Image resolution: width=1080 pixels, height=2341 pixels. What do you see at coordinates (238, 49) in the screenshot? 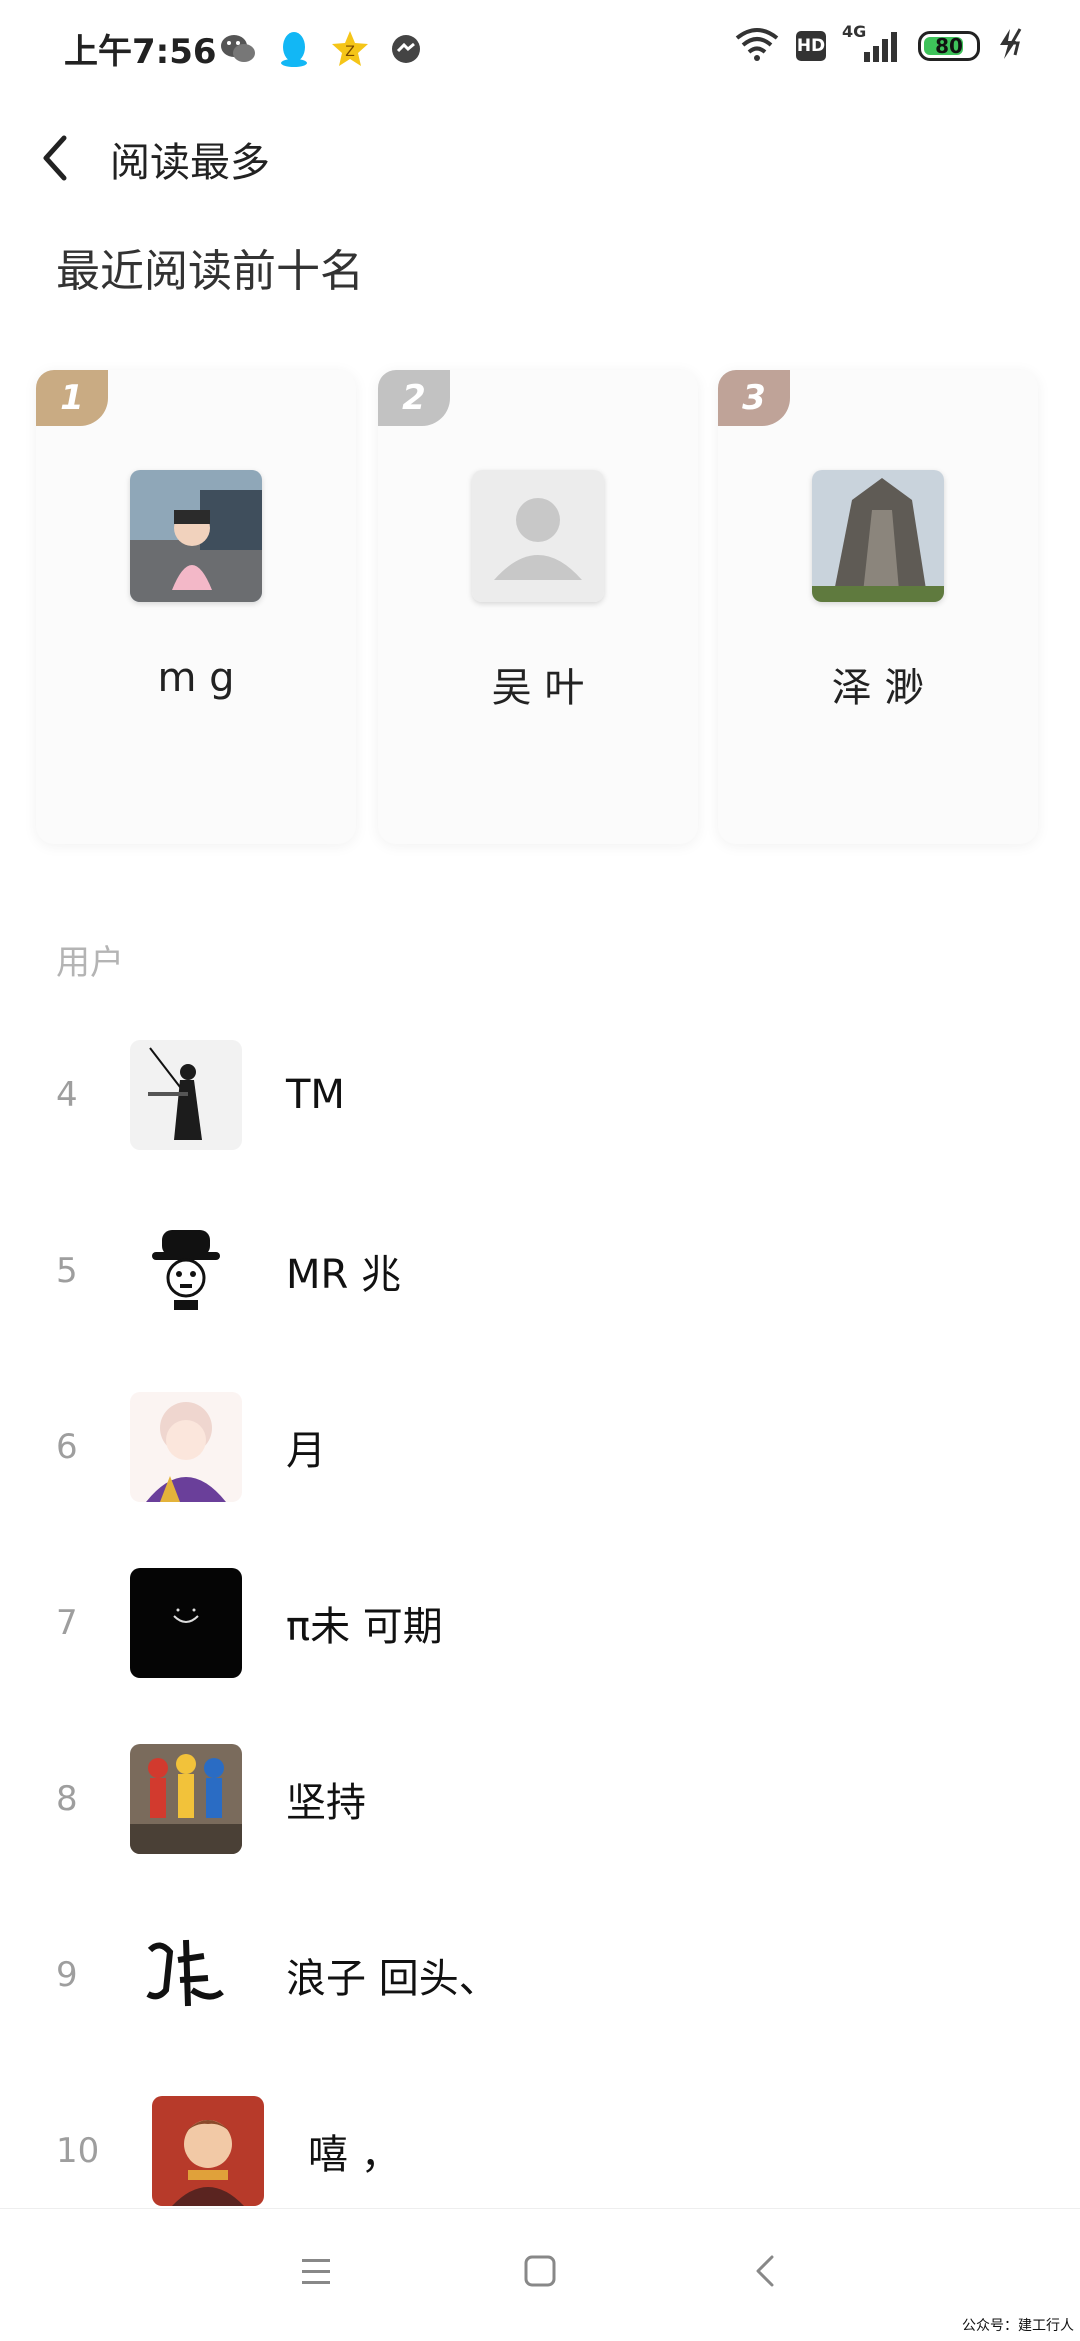
I see `wechat-icon` at bounding box center [238, 49].